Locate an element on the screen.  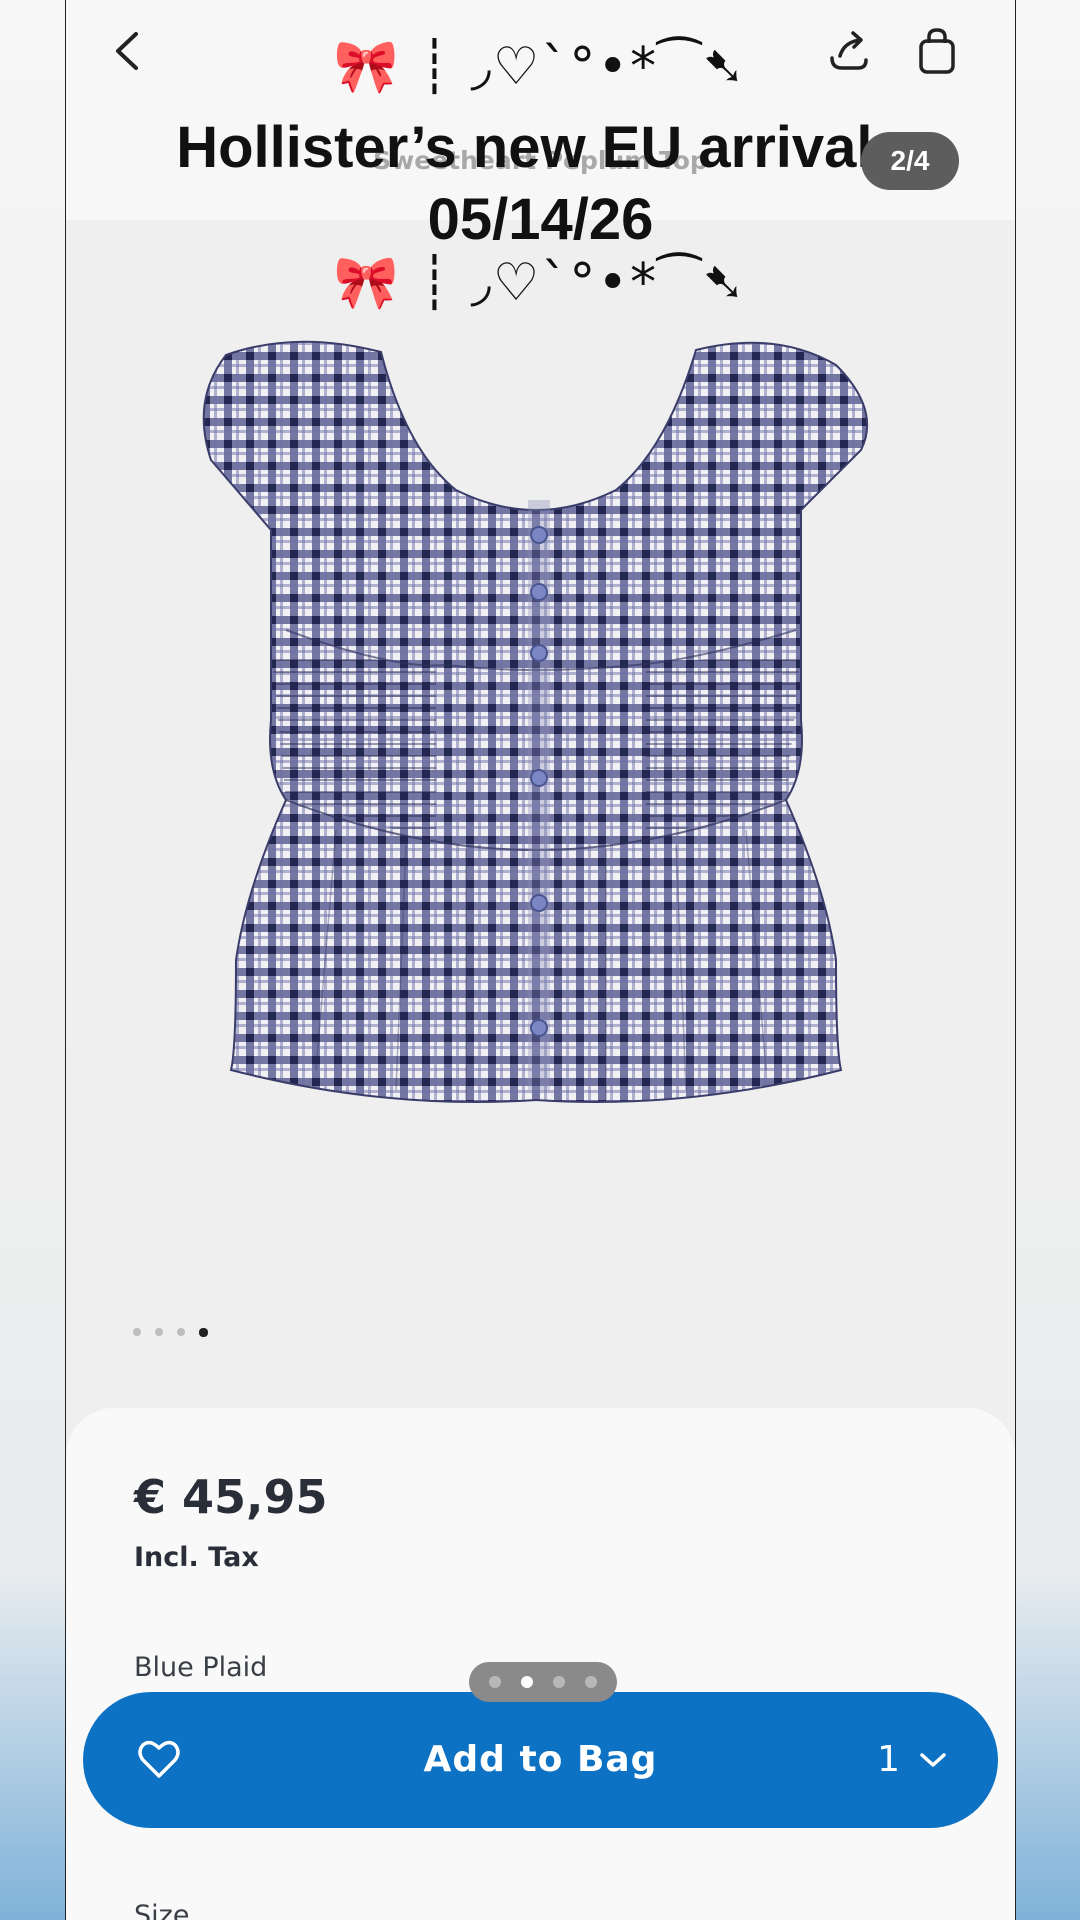
slide-counter: 2/4 is located at coordinates (910, 161).